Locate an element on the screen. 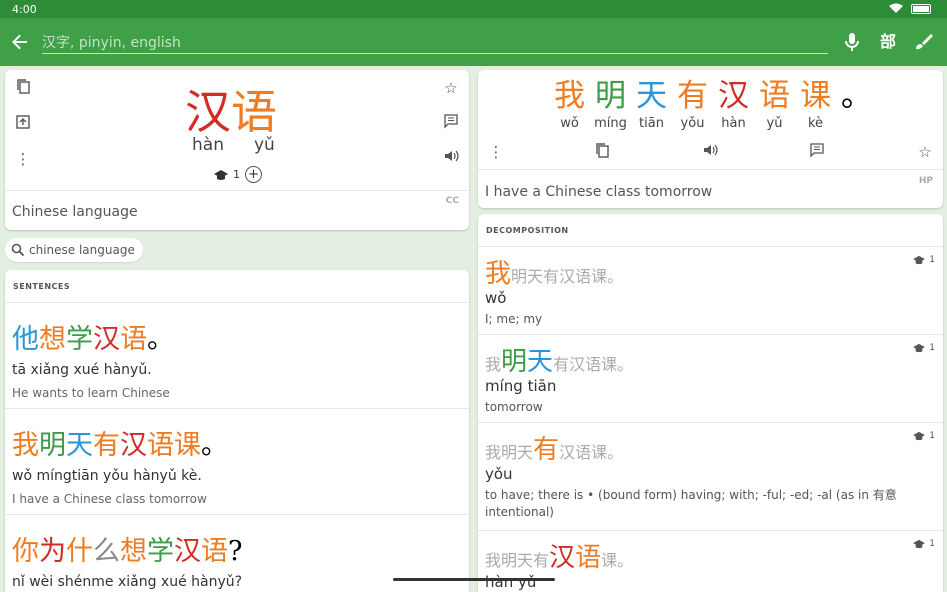  back-arrow-icon is located at coordinates (20, 42).